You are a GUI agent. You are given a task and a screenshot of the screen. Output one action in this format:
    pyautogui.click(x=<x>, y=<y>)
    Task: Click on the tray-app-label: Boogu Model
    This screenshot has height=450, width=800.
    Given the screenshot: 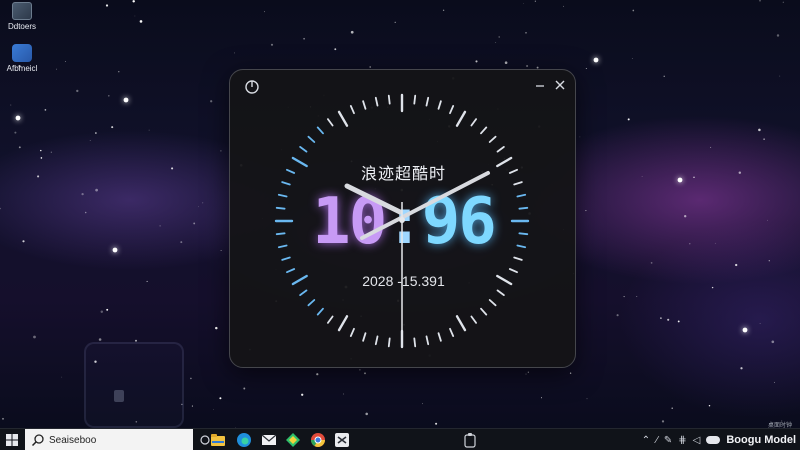 What is the action you would take?
    pyautogui.click(x=761, y=440)
    